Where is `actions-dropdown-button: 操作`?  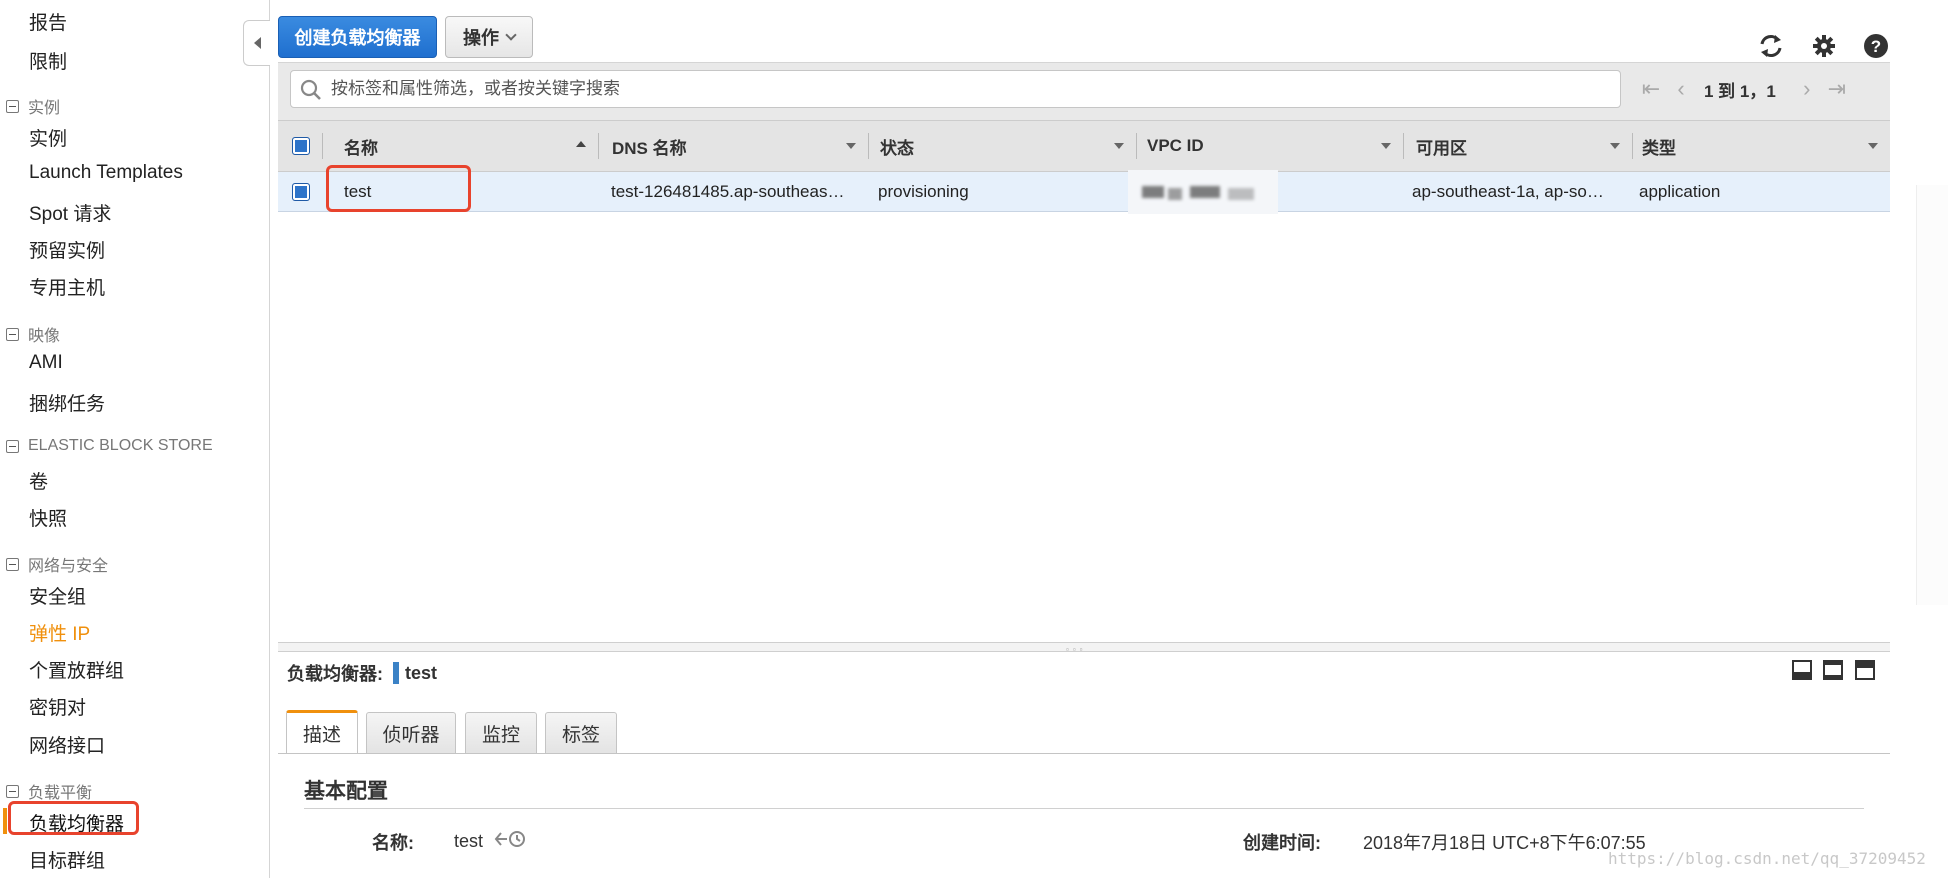 actions-dropdown-button: 操作 is located at coordinates (489, 37).